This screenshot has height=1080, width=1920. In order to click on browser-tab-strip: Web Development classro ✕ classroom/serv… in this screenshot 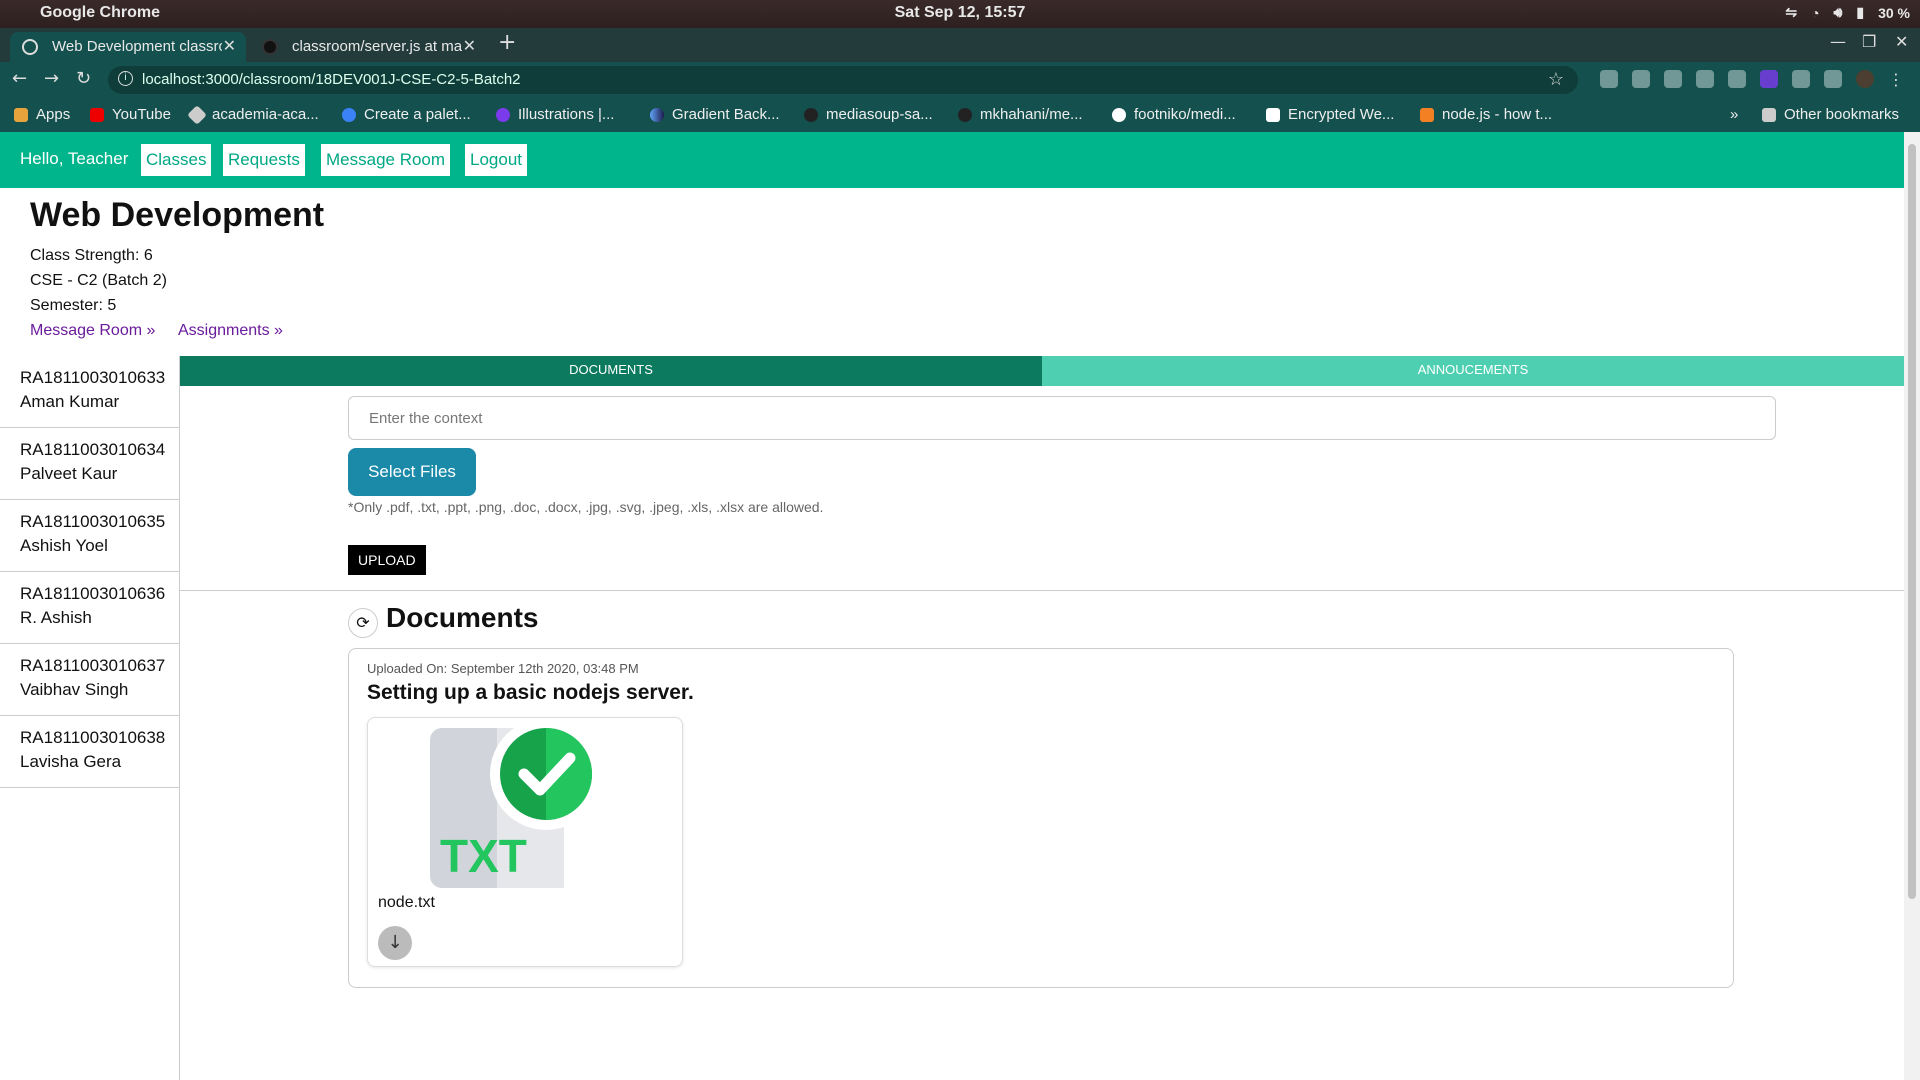, I will do `click(960, 45)`.